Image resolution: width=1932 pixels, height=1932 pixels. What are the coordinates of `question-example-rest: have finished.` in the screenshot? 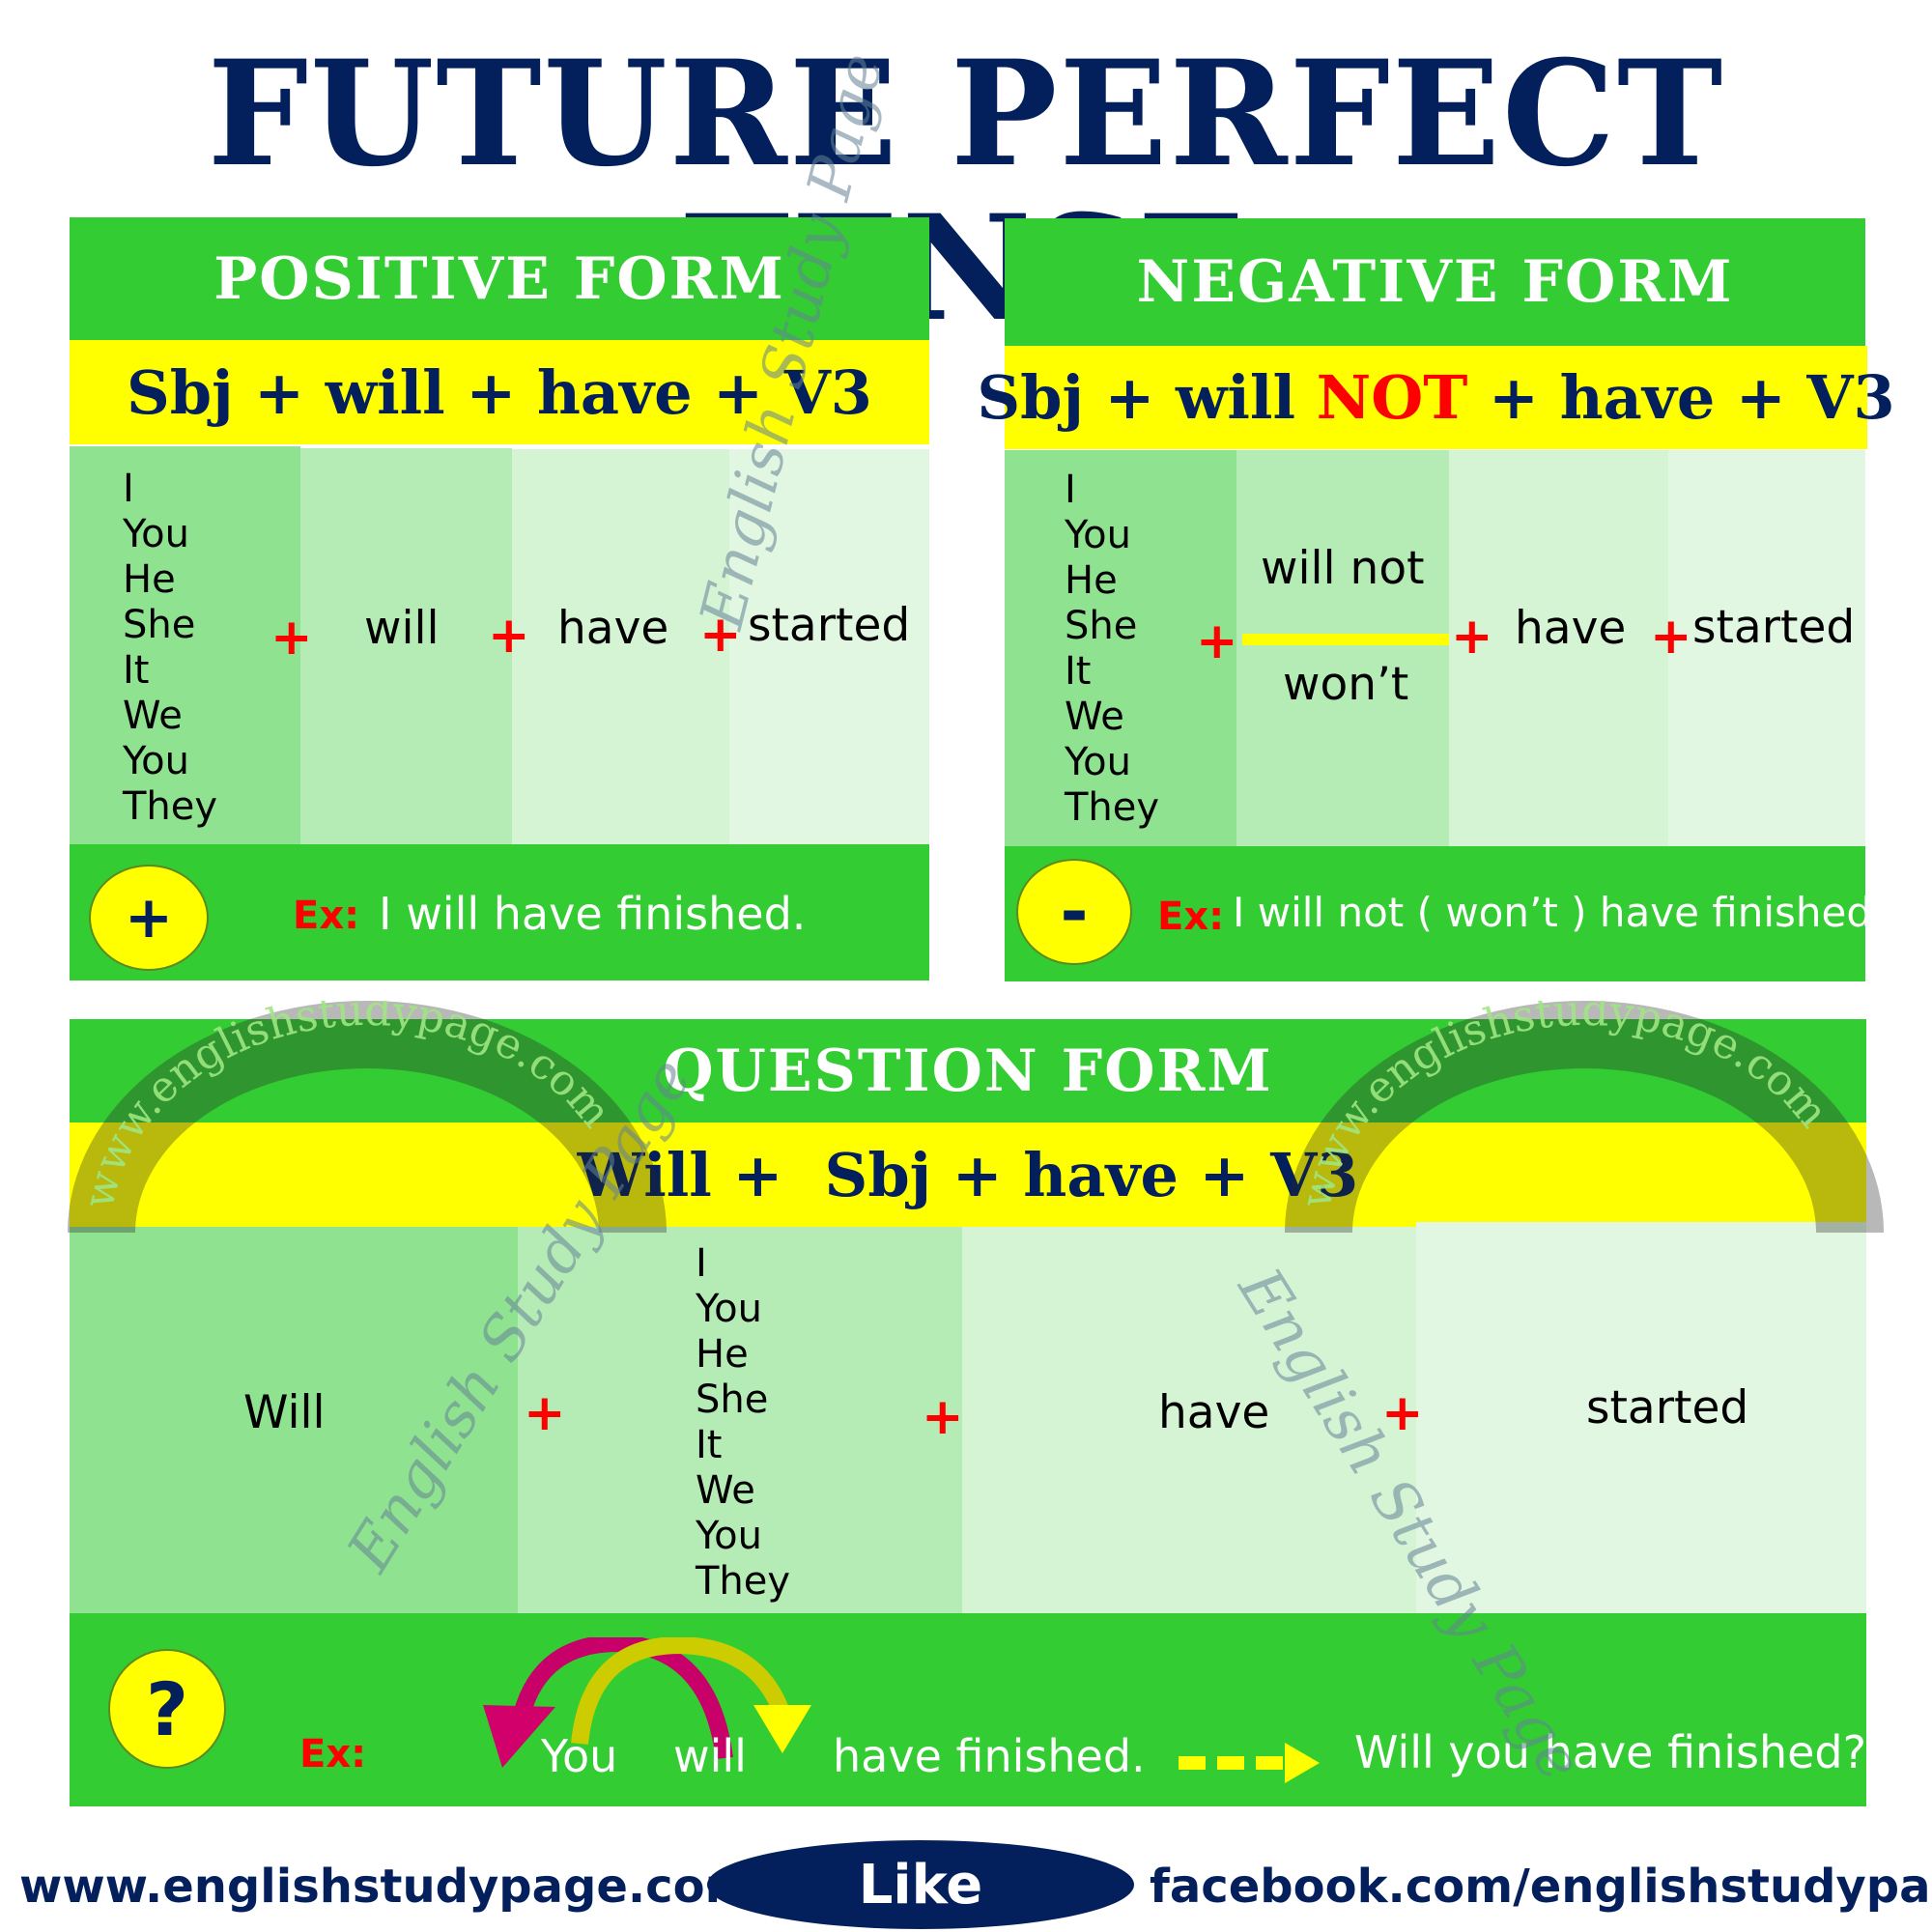 It's located at (989, 1756).